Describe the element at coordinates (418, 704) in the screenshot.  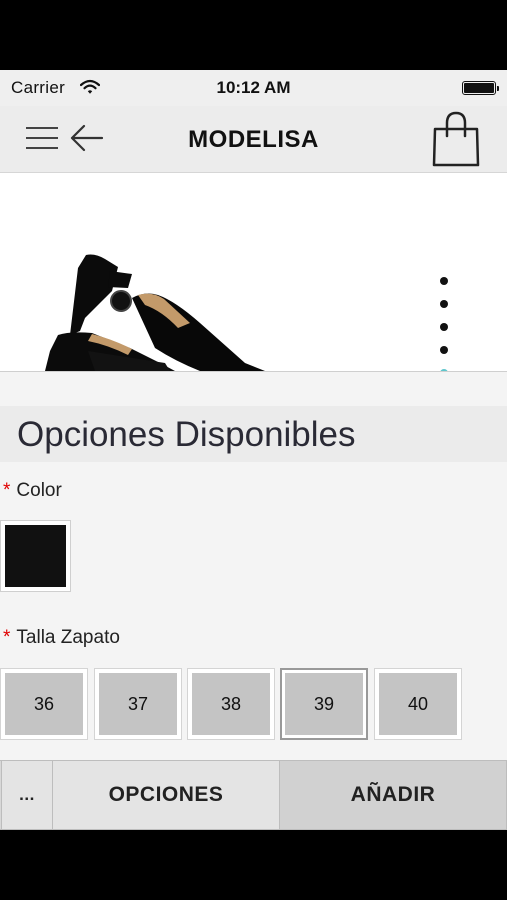
I see `size-option-40: 40` at that location.